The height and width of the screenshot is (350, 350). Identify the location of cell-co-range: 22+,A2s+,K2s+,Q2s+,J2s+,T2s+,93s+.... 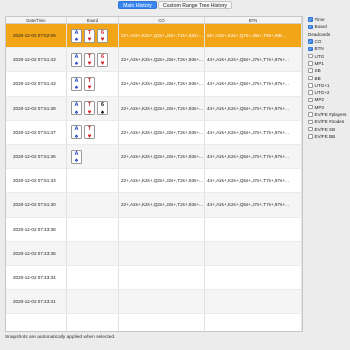
(162, 36).